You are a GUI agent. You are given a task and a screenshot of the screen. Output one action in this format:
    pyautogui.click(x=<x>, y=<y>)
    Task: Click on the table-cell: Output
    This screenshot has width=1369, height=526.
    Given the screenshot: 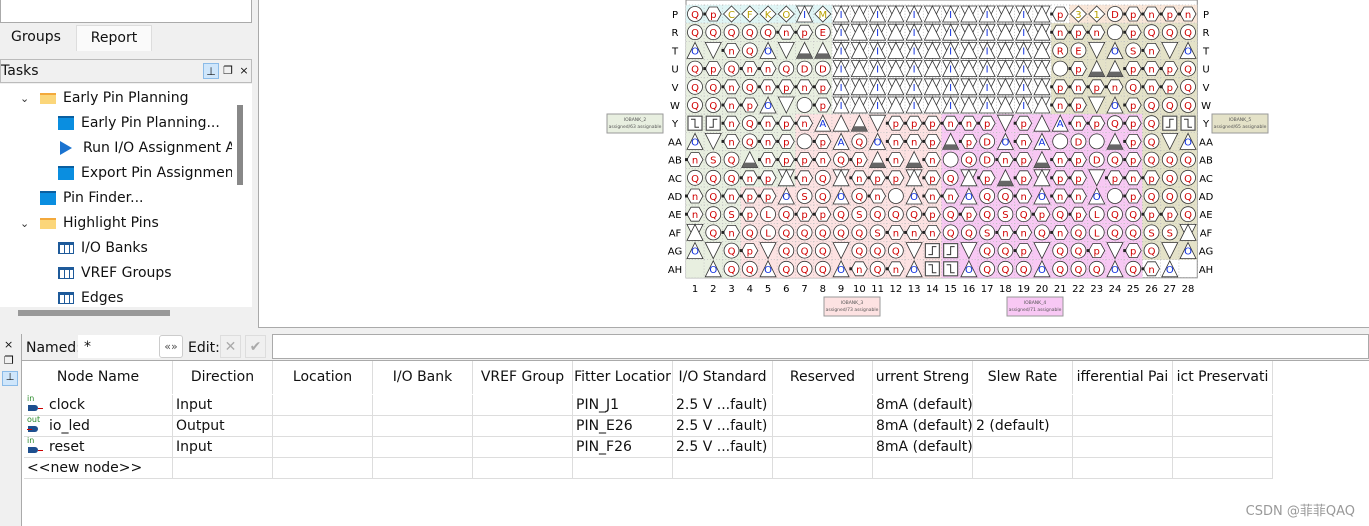 What is the action you would take?
    pyautogui.click(x=223, y=426)
    